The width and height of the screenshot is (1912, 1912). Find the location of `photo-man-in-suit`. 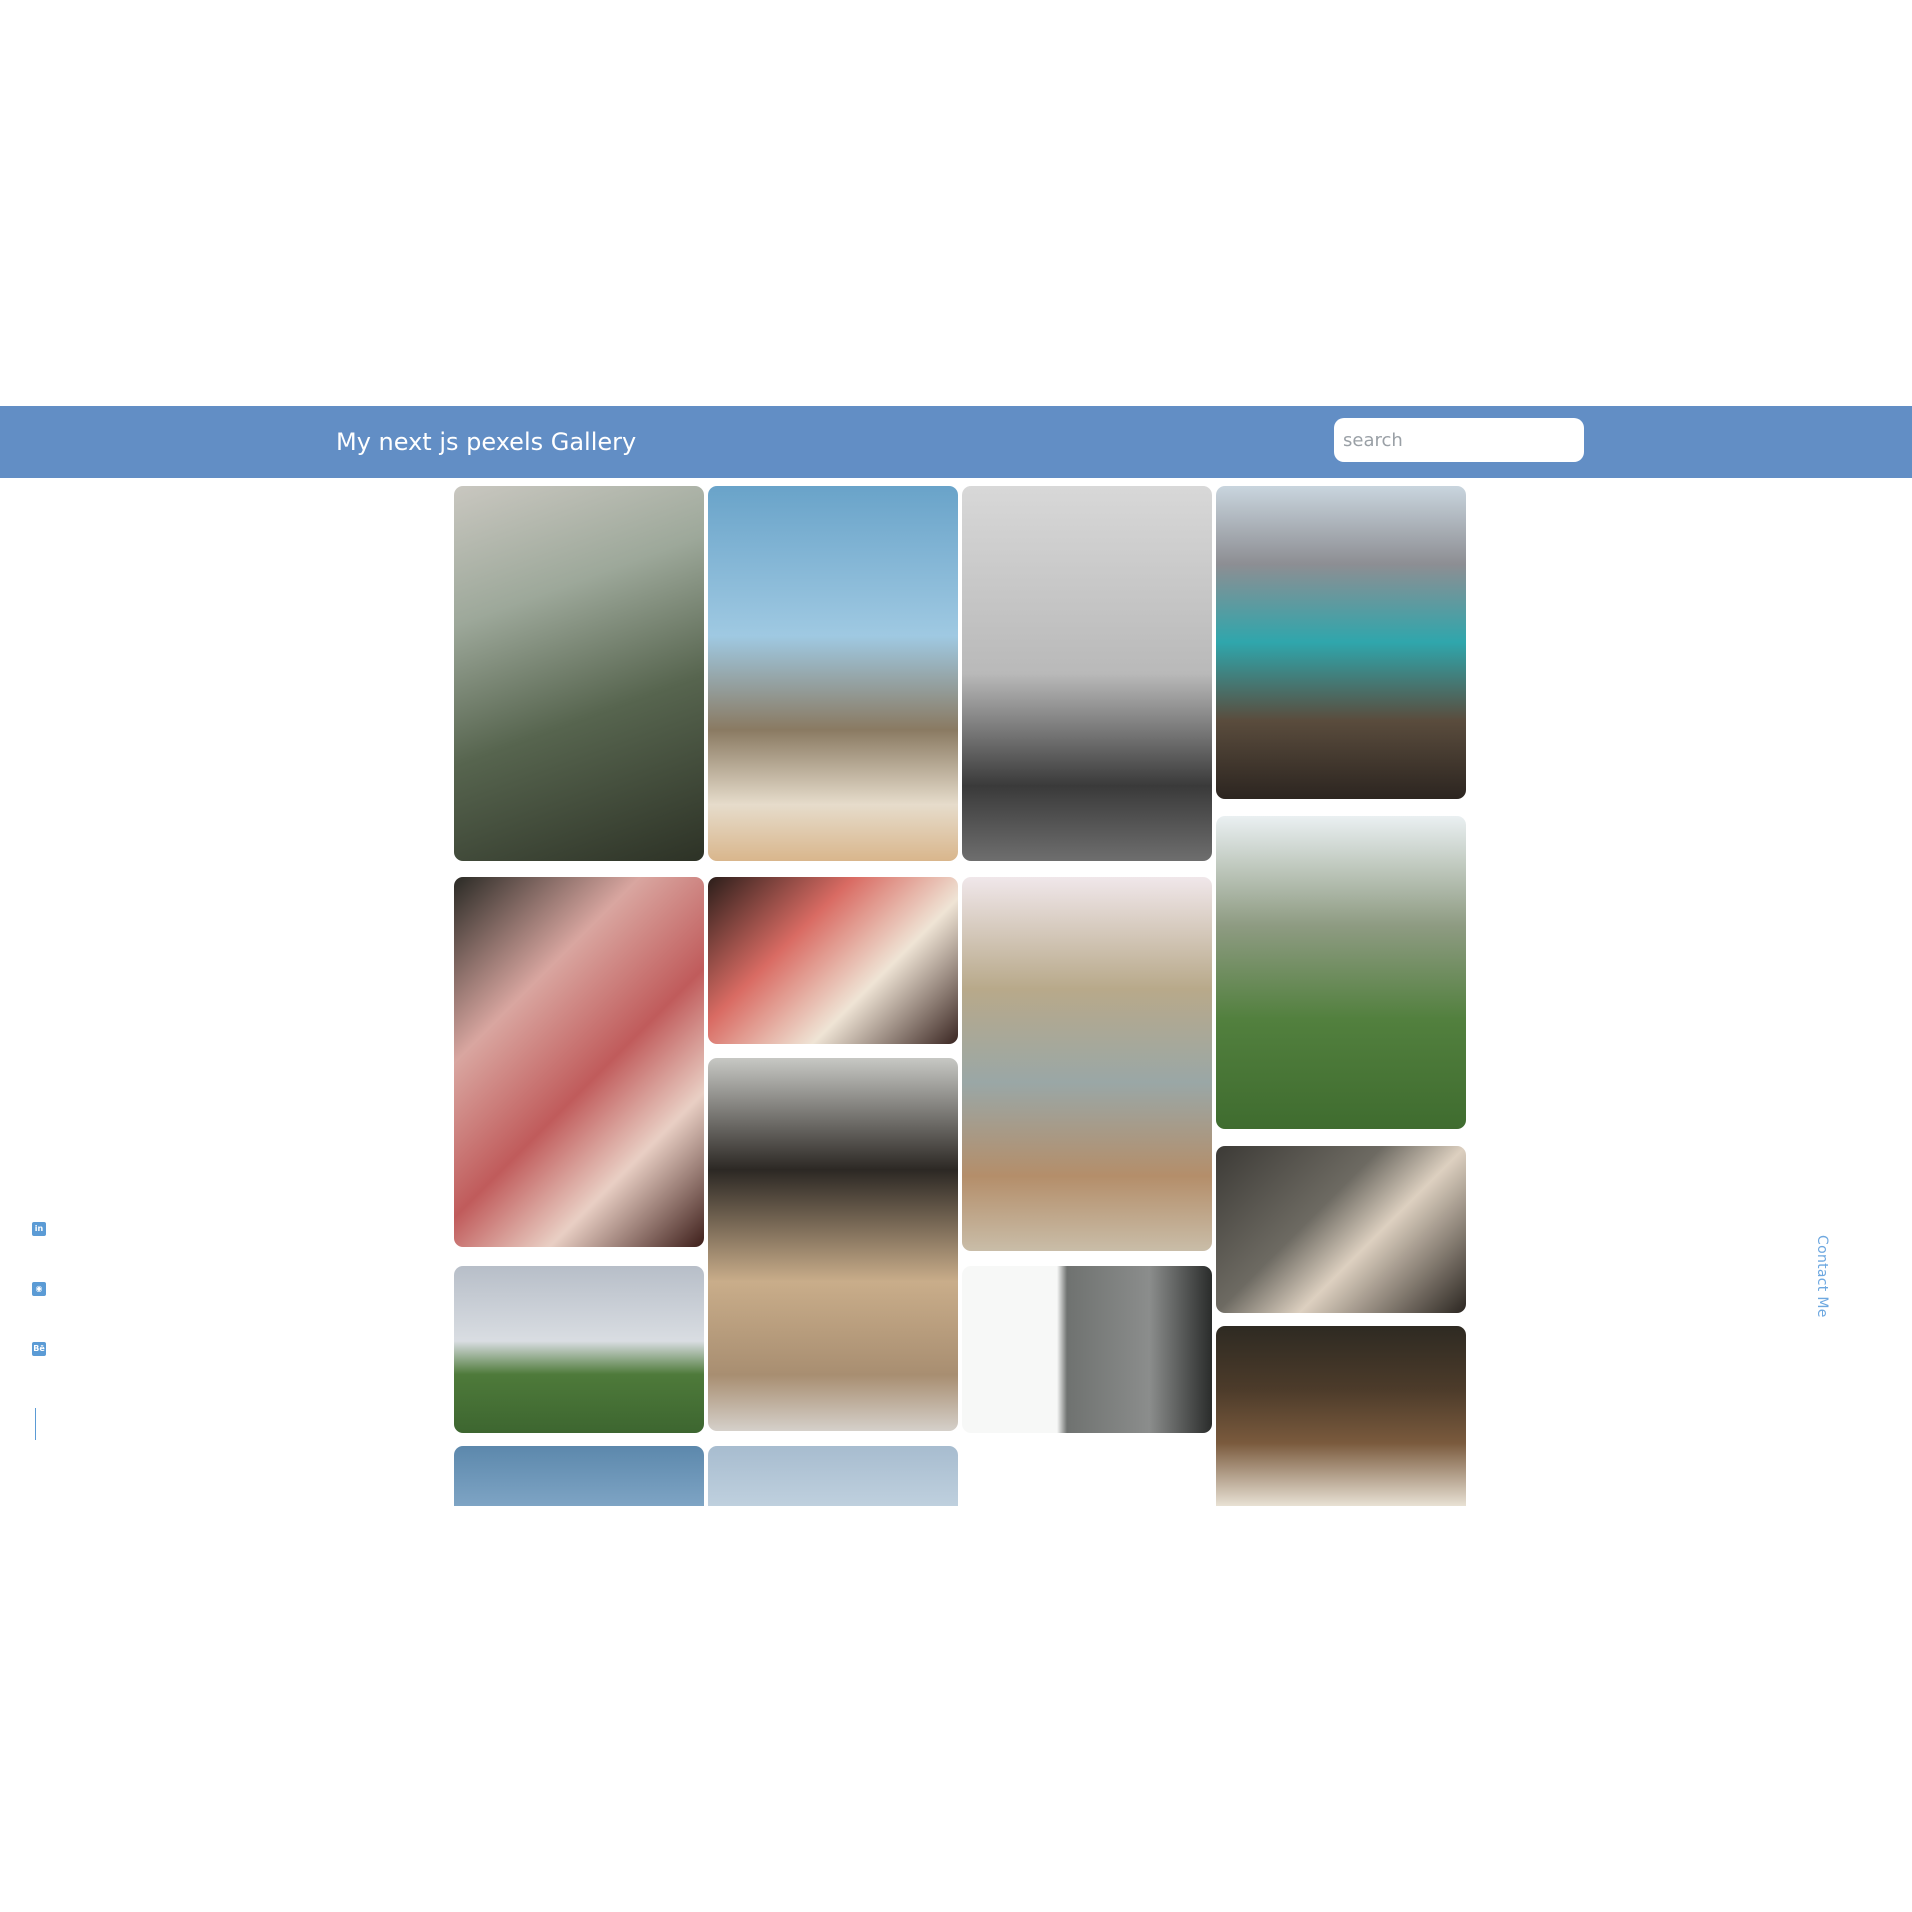

photo-man-in-suit is located at coordinates (579, 673).